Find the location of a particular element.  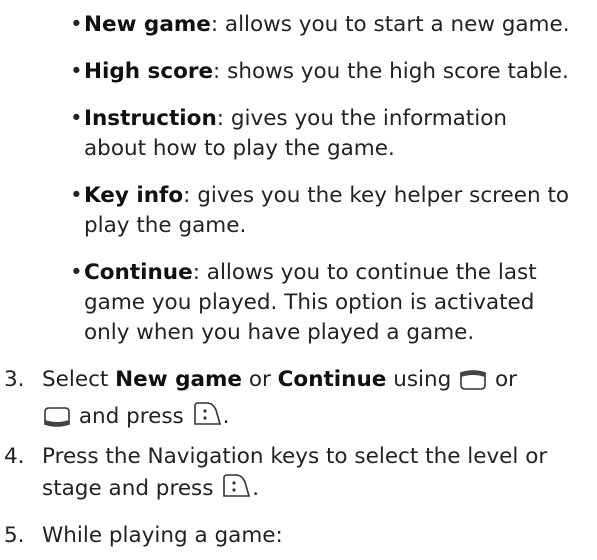

term-description: : shows you the high score table. is located at coordinates (391, 71).